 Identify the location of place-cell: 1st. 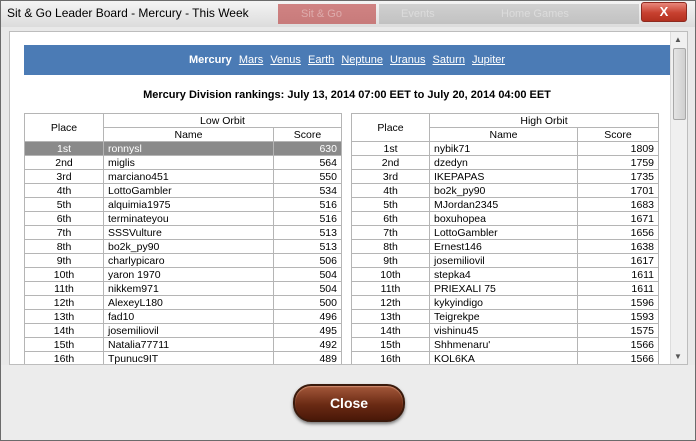
(64, 148).